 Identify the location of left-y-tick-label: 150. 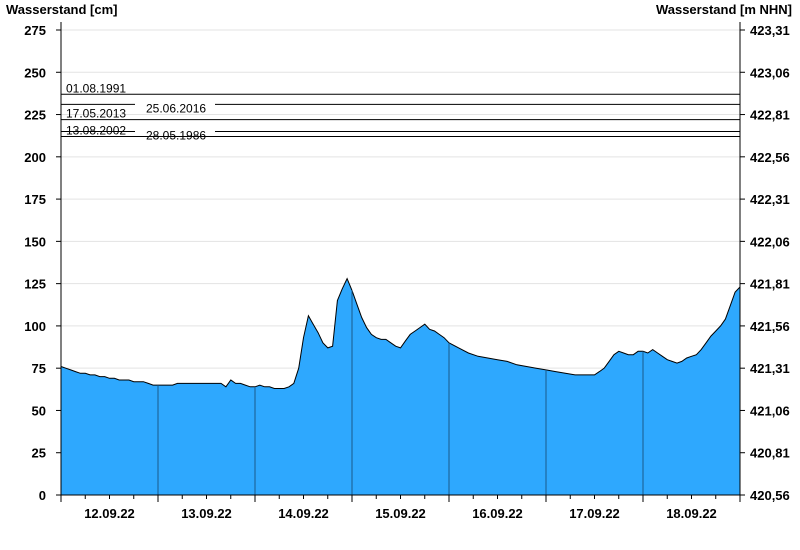
(35, 241).